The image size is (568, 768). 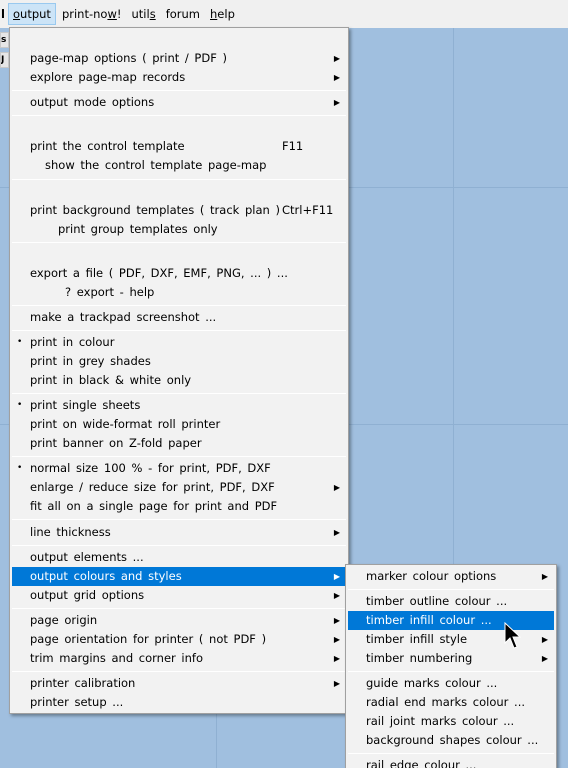 What do you see at coordinates (179, 292) in the screenshot?
I see `menu-item-export-help: ? export - help` at bounding box center [179, 292].